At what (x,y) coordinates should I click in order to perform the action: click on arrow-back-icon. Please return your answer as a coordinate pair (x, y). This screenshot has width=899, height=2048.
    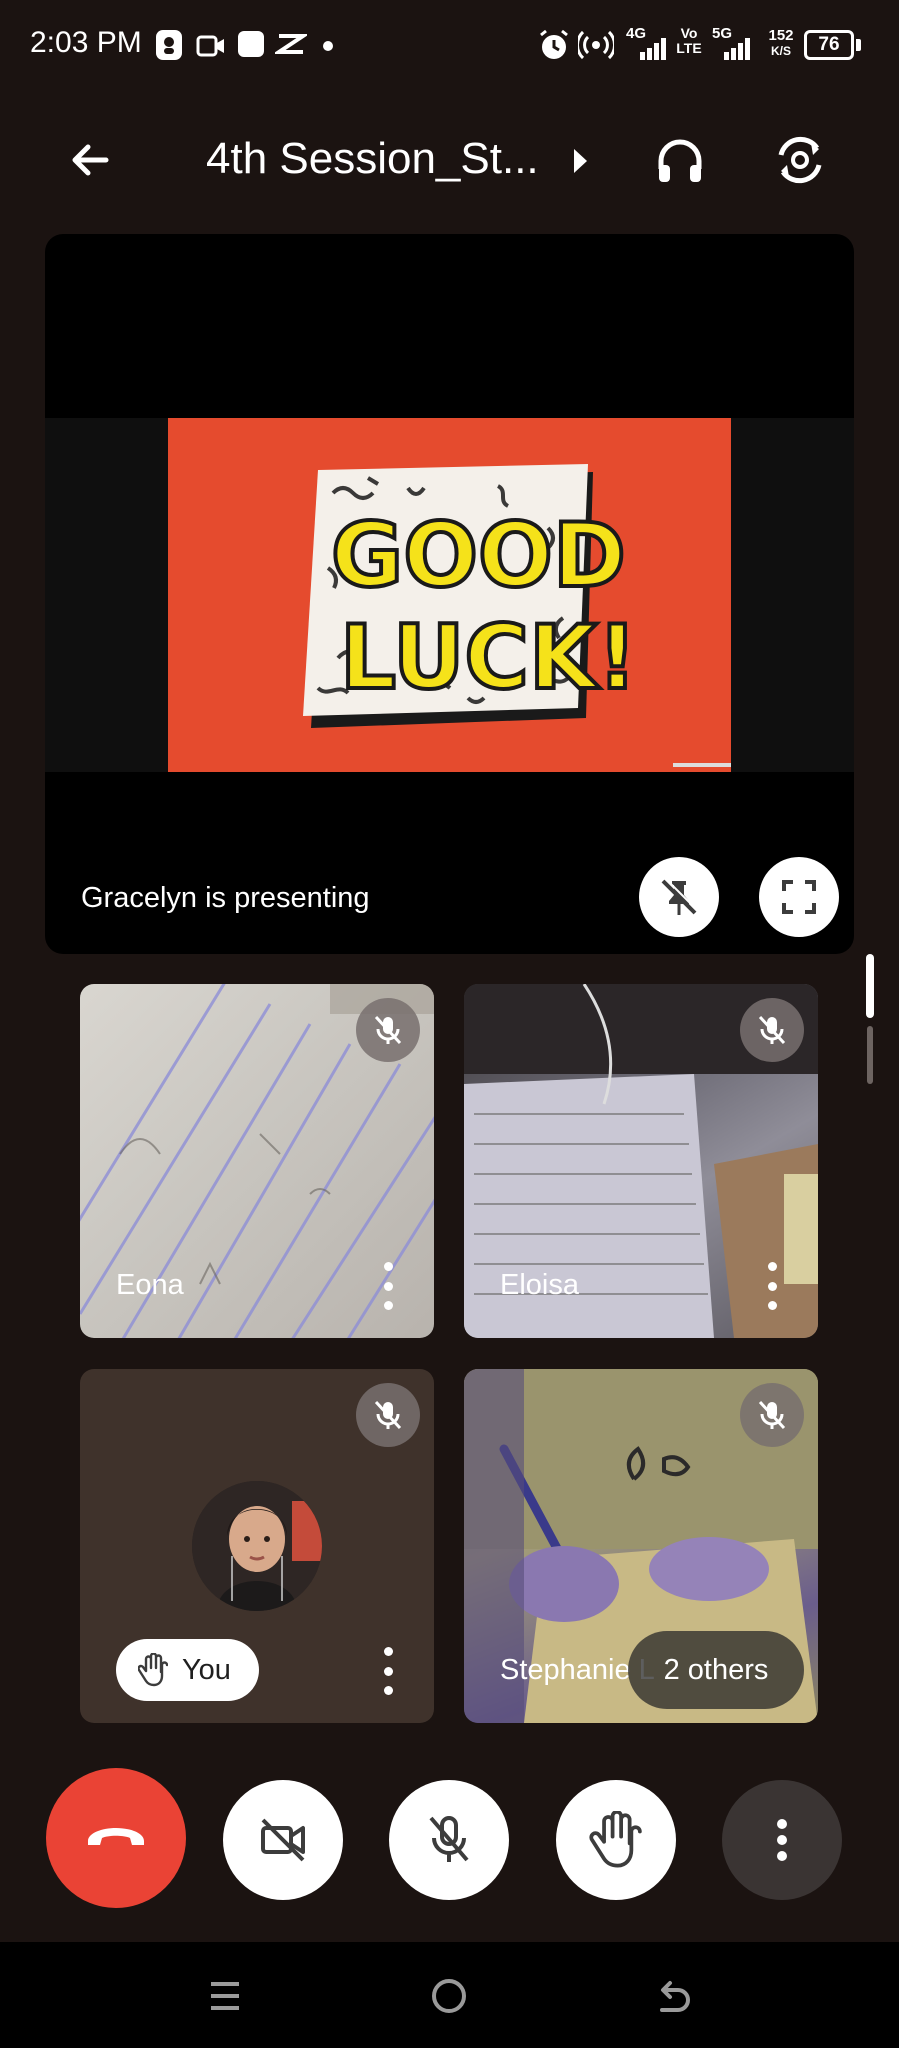
    Looking at the image, I should click on (90, 160).